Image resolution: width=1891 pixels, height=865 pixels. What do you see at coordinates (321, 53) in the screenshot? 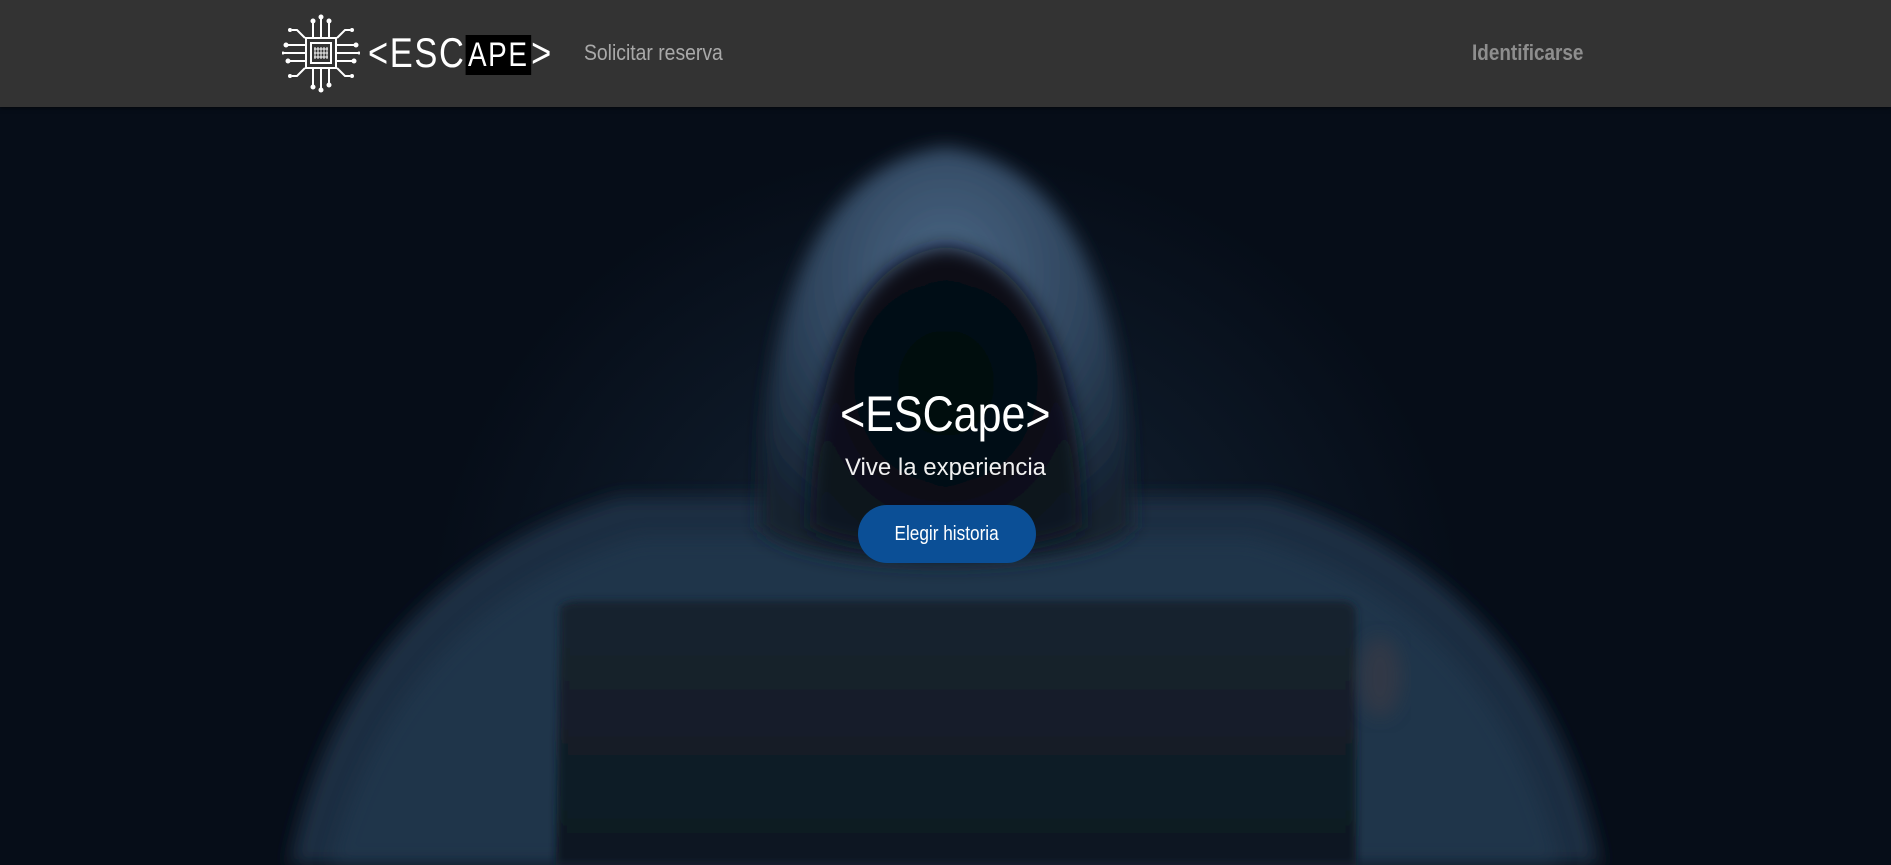
I see `circuit-chip-icon` at bounding box center [321, 53].